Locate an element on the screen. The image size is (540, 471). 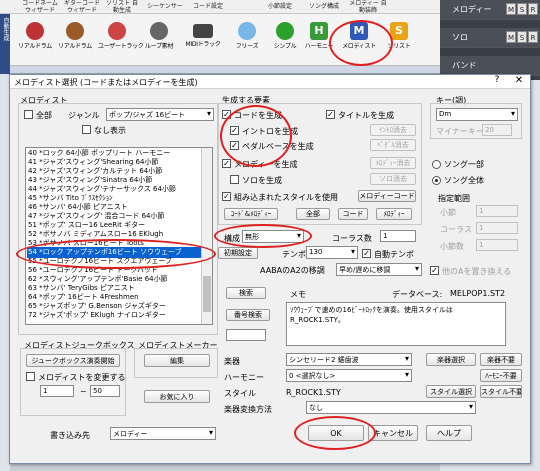
menu-sequencer: シーケンサー is located at coordinates (165, 7).